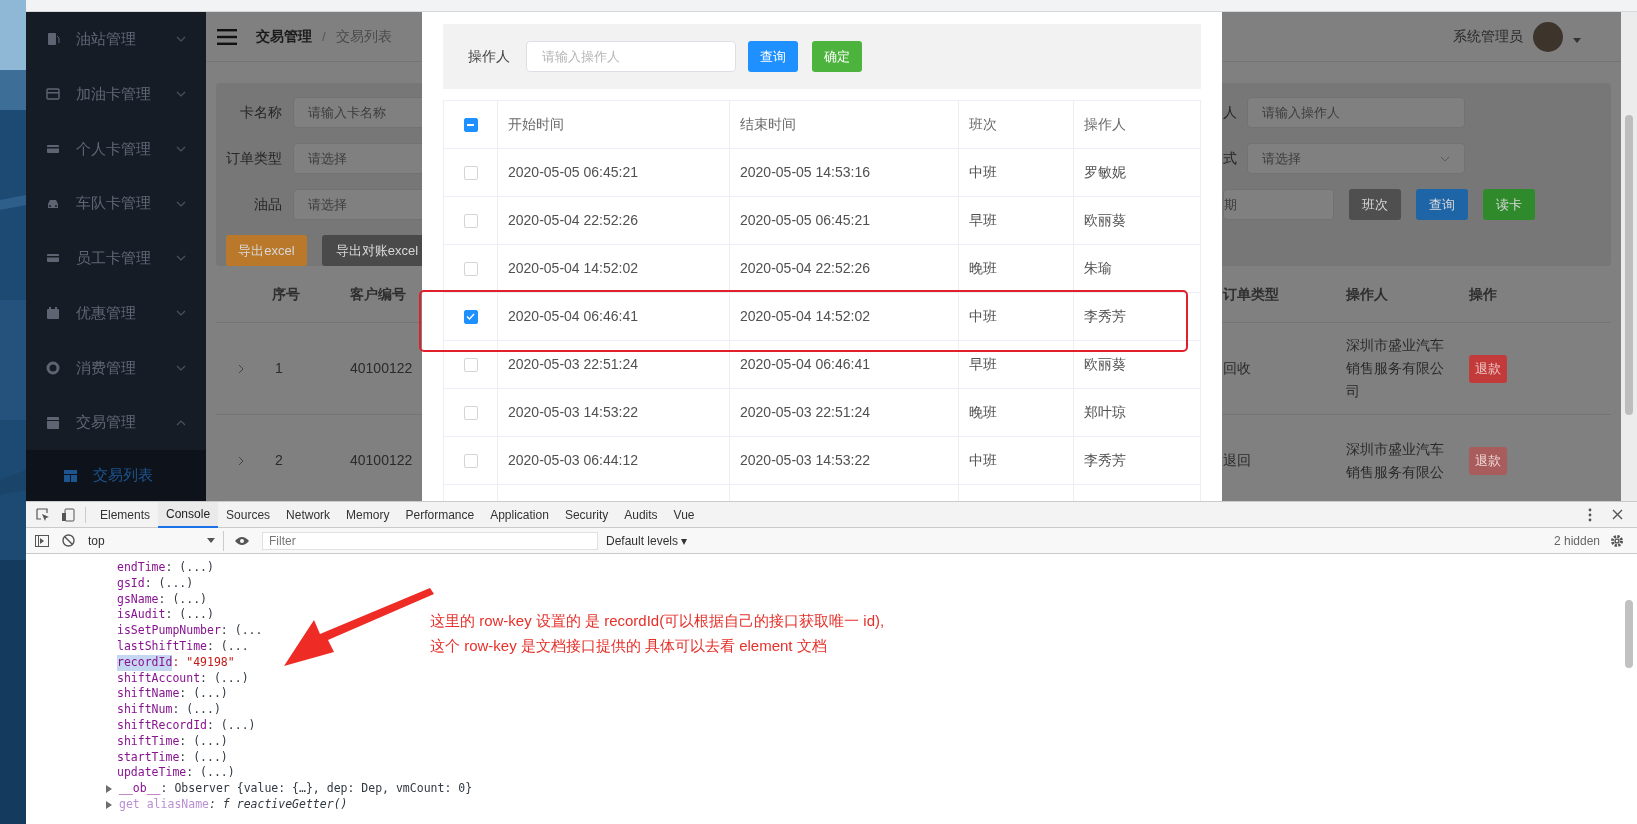 Image resolution: width=1637 pixels, height=824 pixels. Describe the element at coordinates (1105, 172) in the screenshot. I see `table-cell-text: 罗敏妮` at that location.